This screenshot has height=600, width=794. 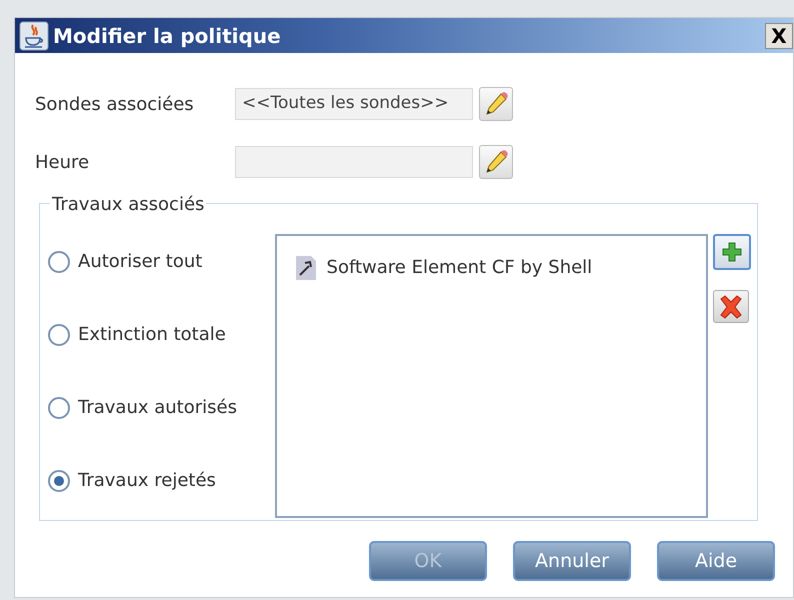 I want to click on close-icon, so click(x=731, y=306).